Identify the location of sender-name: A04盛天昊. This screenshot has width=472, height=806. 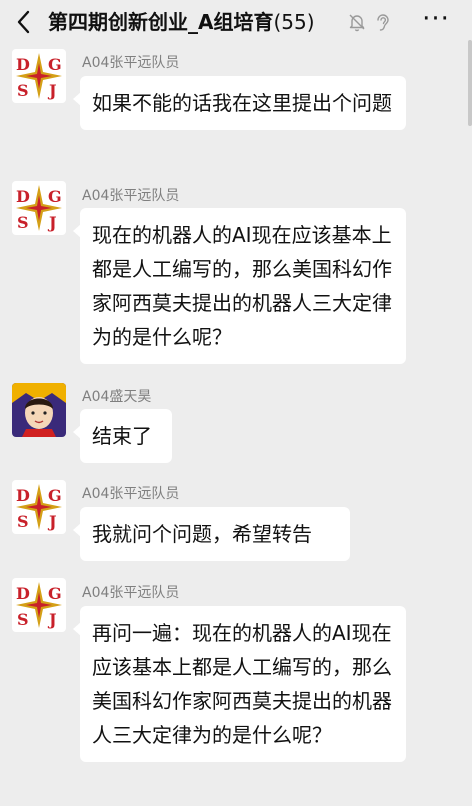
(117, 397).